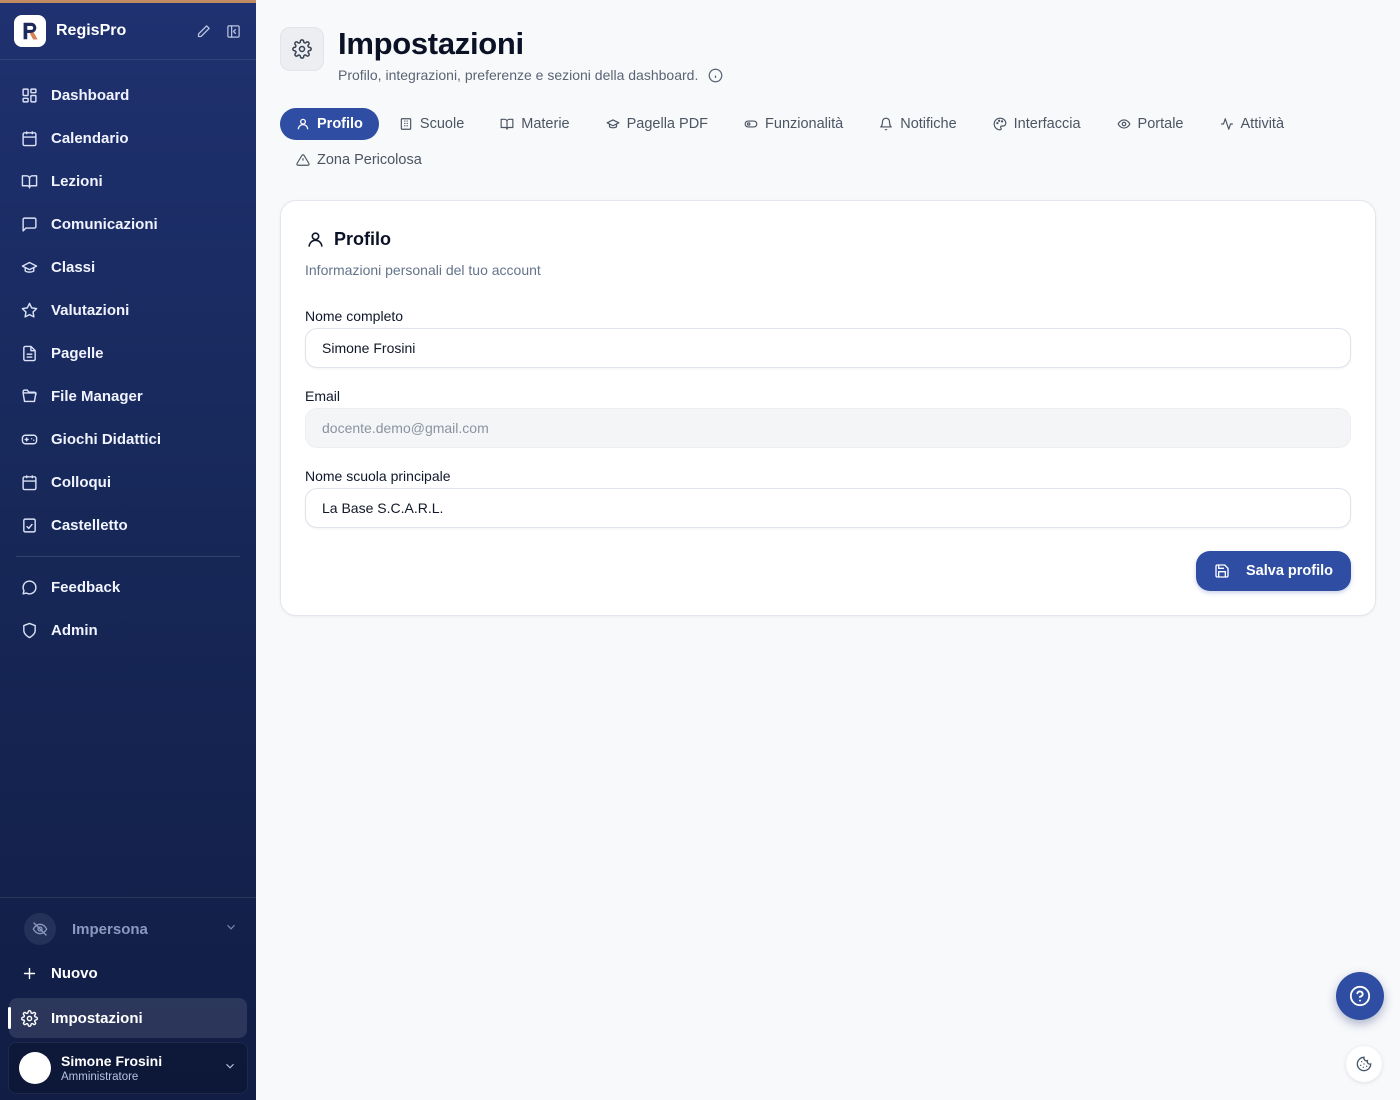  What do you see at coordinates (91, 30) in the screenshot?
I see `brand-name: RegisPro` at bounding box center [91, 30].